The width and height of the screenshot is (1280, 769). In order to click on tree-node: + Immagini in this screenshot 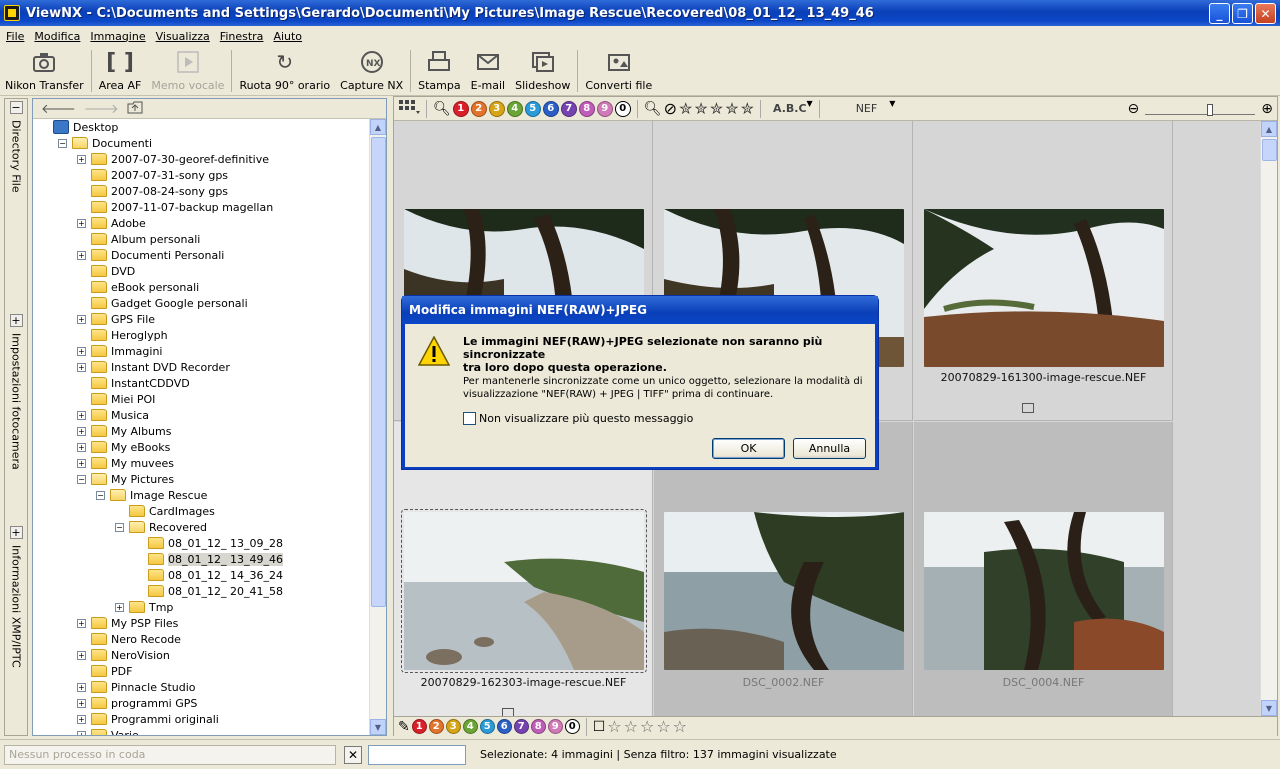, I will do `click(201, 351)`.